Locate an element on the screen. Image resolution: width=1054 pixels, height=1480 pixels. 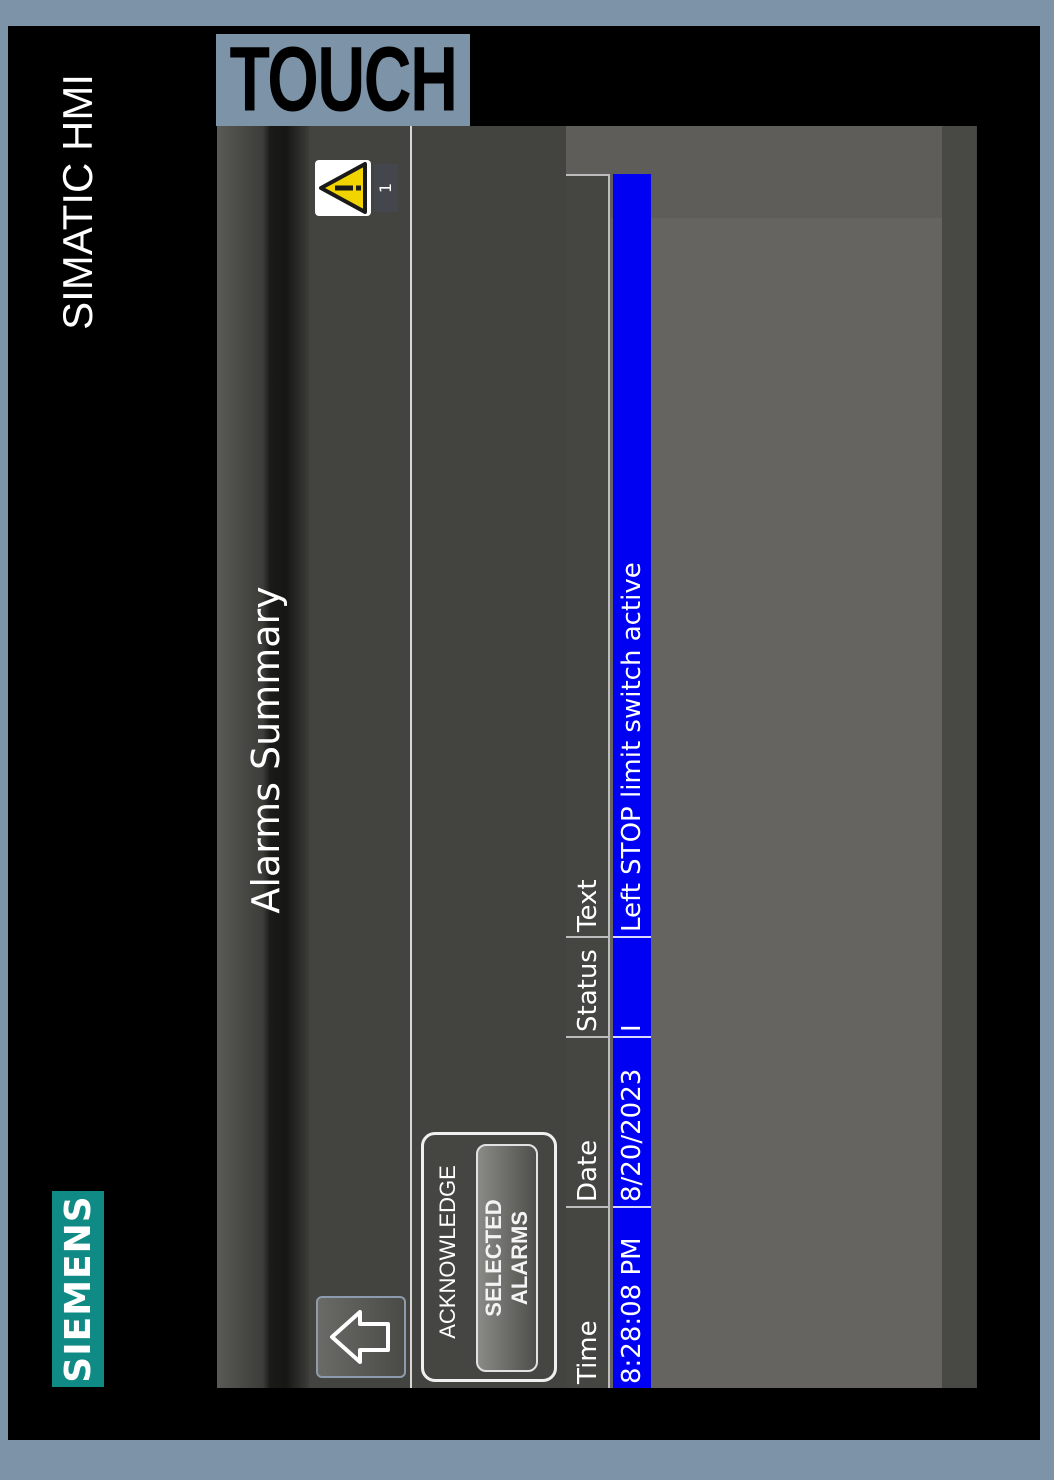
acknowledge-label: ACKNOWLEDGE is located at coordinates (447, 1252).